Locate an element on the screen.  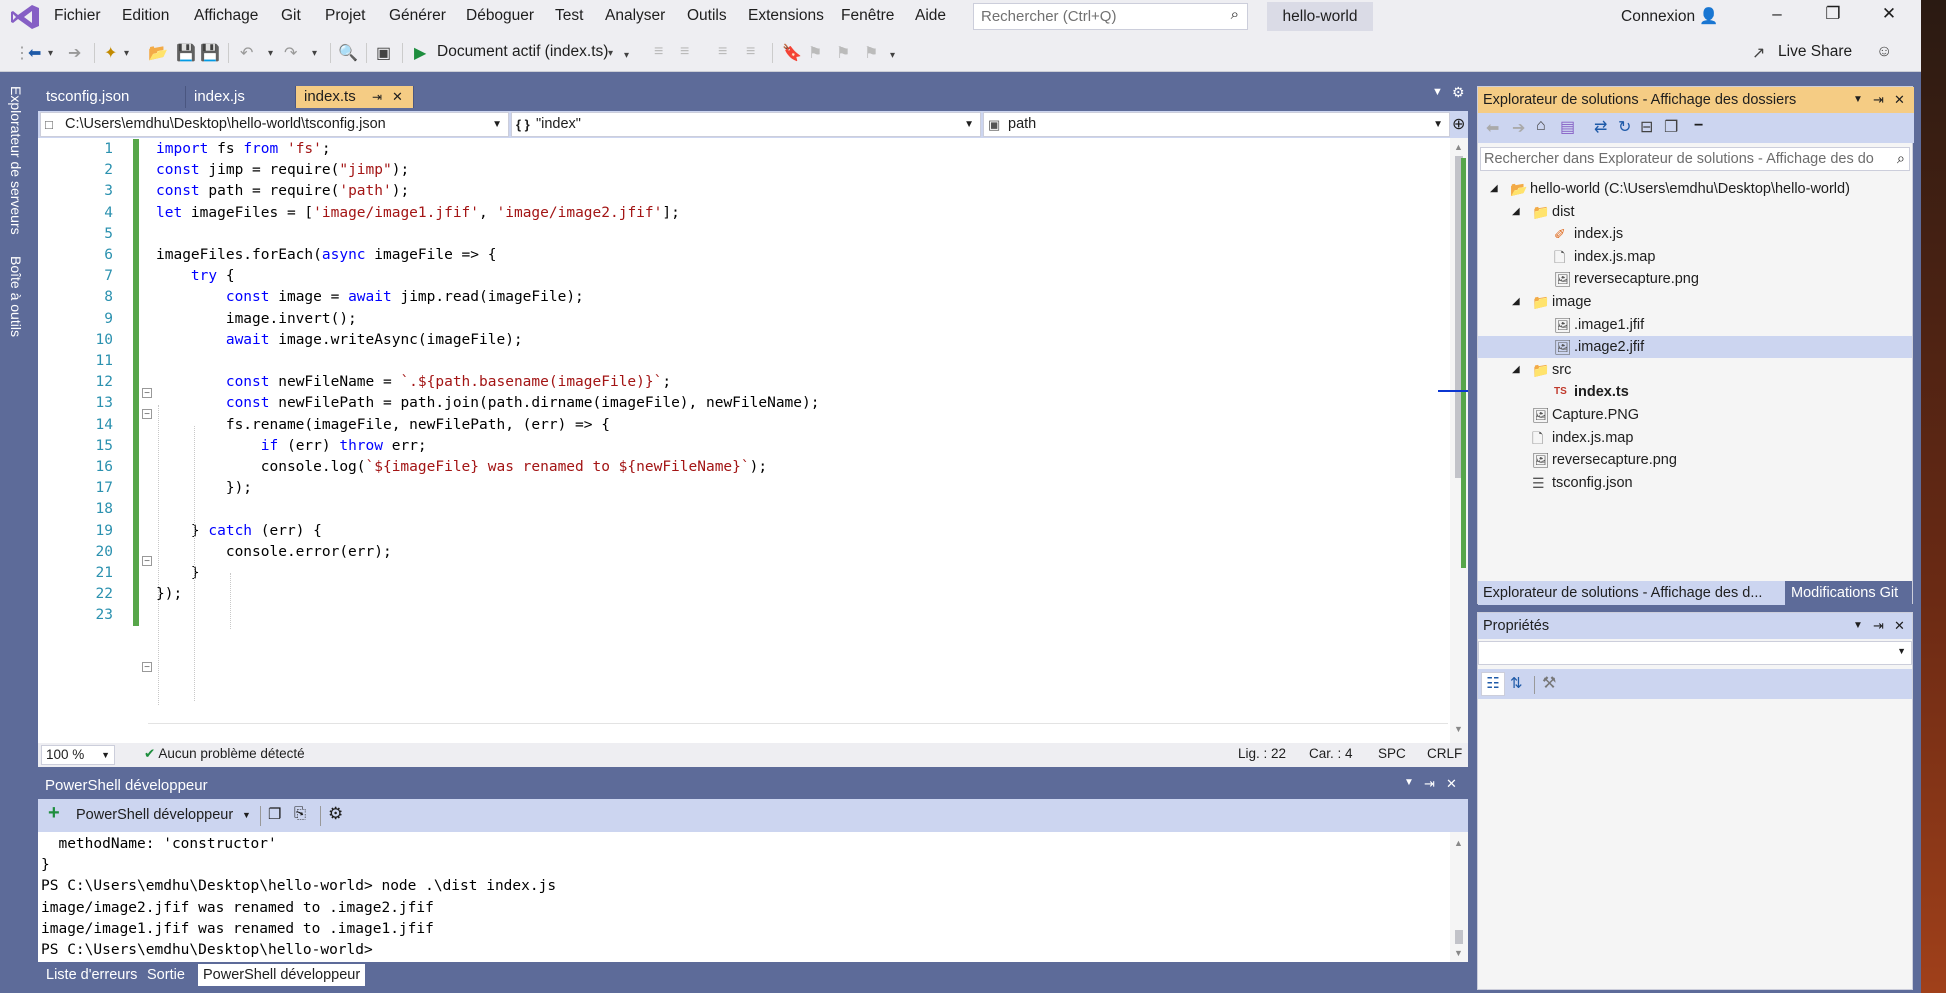
scrollbar-thumb is located at coordinates (1459, 937).